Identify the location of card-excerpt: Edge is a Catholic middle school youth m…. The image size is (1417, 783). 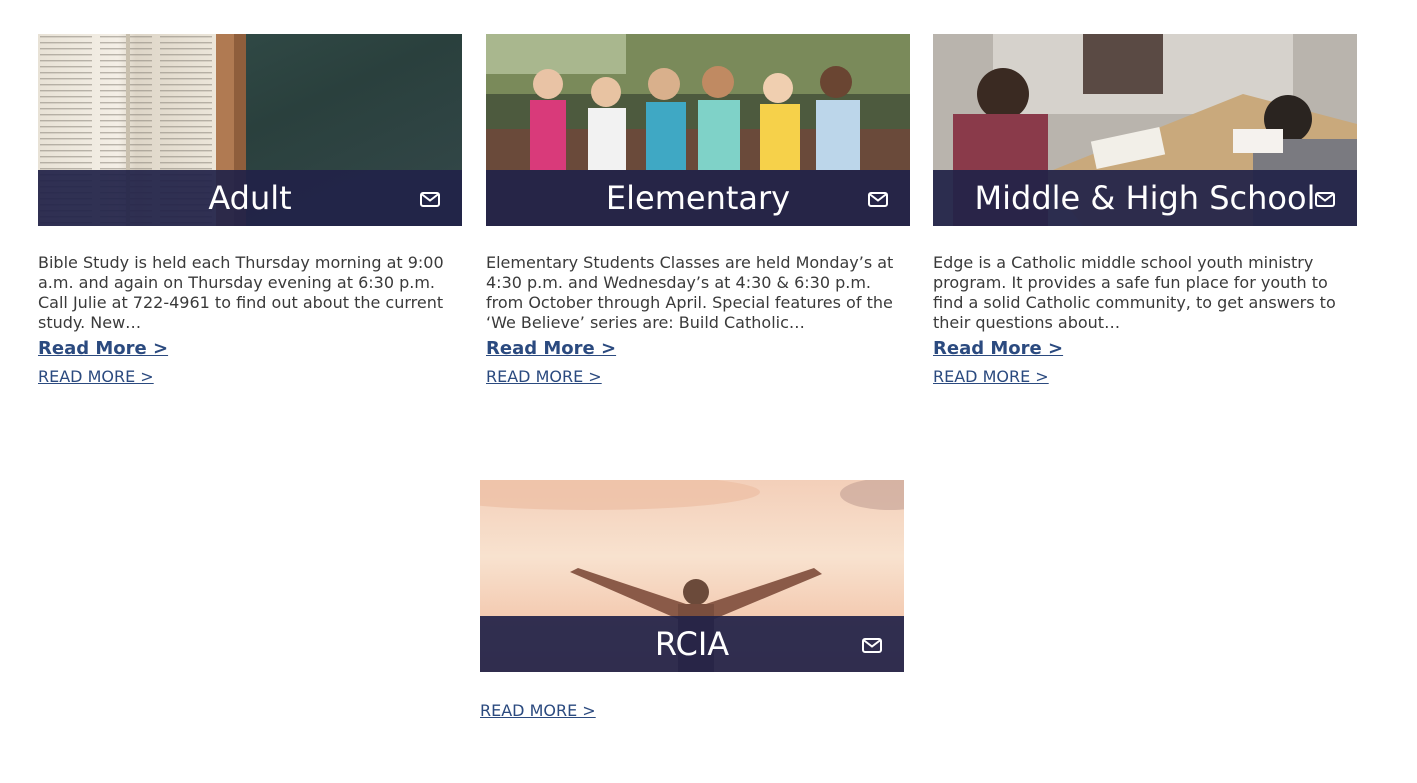
(1134, 292).